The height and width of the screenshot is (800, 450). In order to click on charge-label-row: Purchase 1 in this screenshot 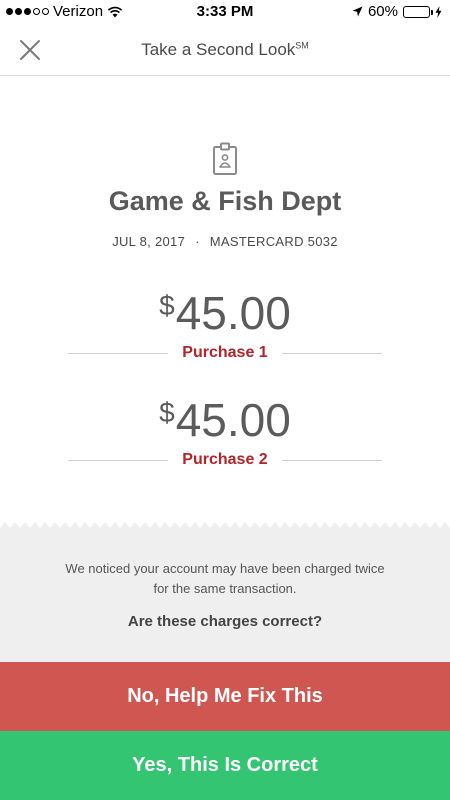, I will do `click(225, 354)`.